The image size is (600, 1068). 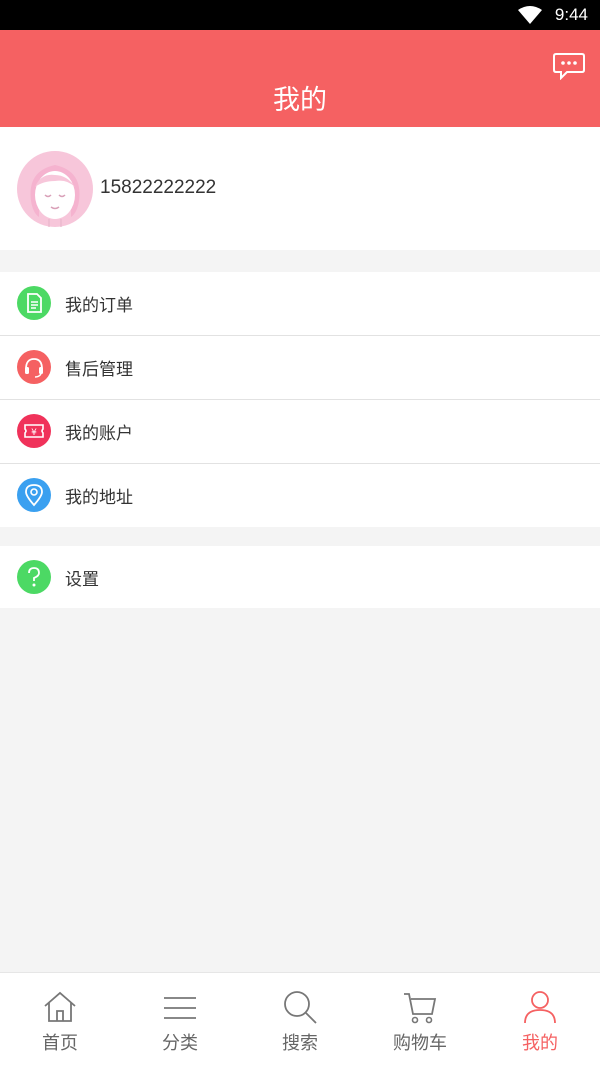 I want to click on bottom-tab-bar: 首页 分类 搜索 购物车 我的, so click(x=300, y=1020).